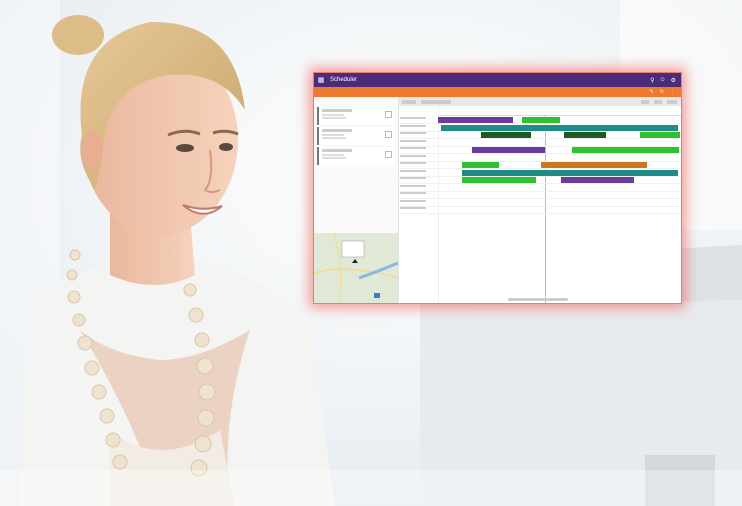 The image size is (742, 506). I want to click on schedule-timeline, so click(539, 204).